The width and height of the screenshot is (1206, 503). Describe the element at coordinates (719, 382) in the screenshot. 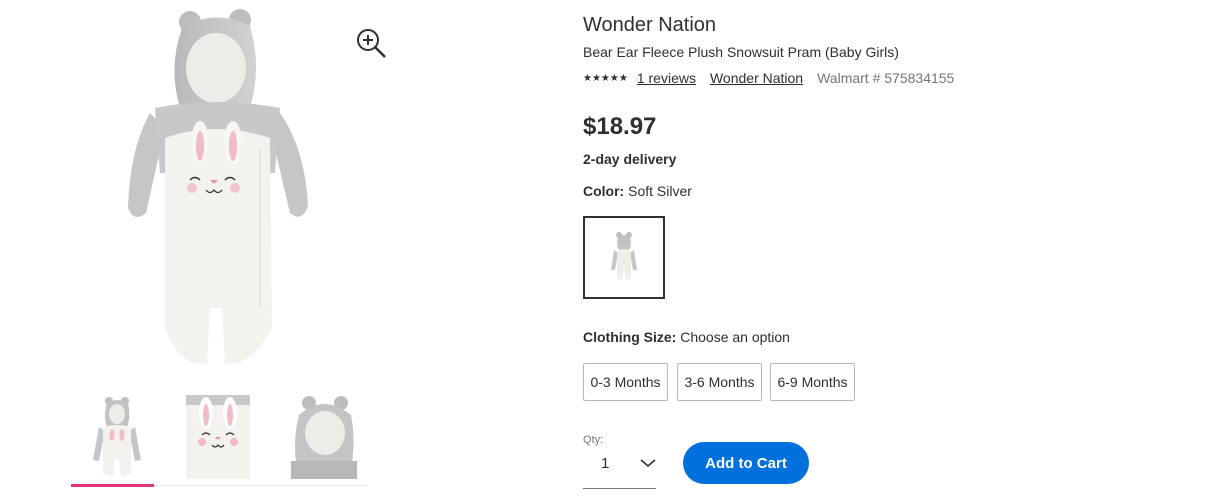

I see `size-option-3-6-months: 3-6 Months` at that location.